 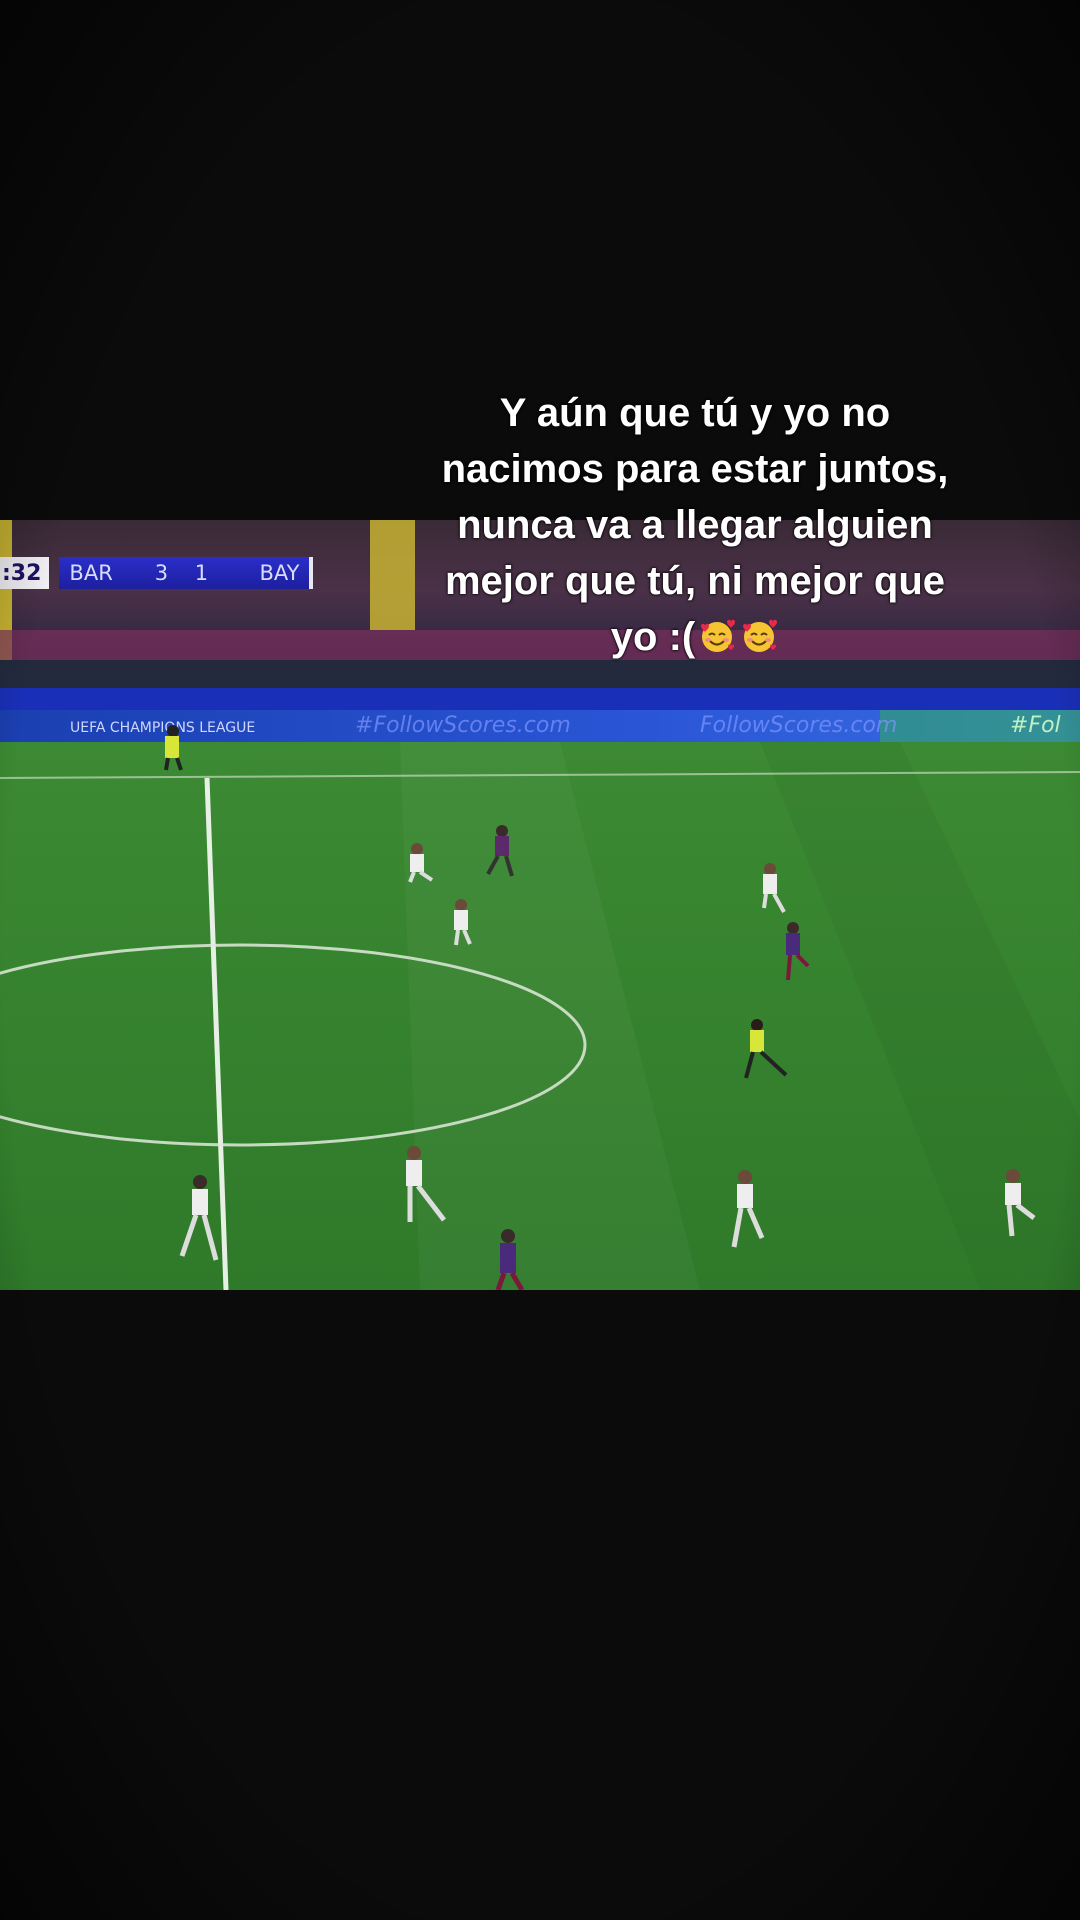 What do you see at coordinates (161, 573) in the screenshot?
I see `home-score: 3` at bounding box center [161, 573].